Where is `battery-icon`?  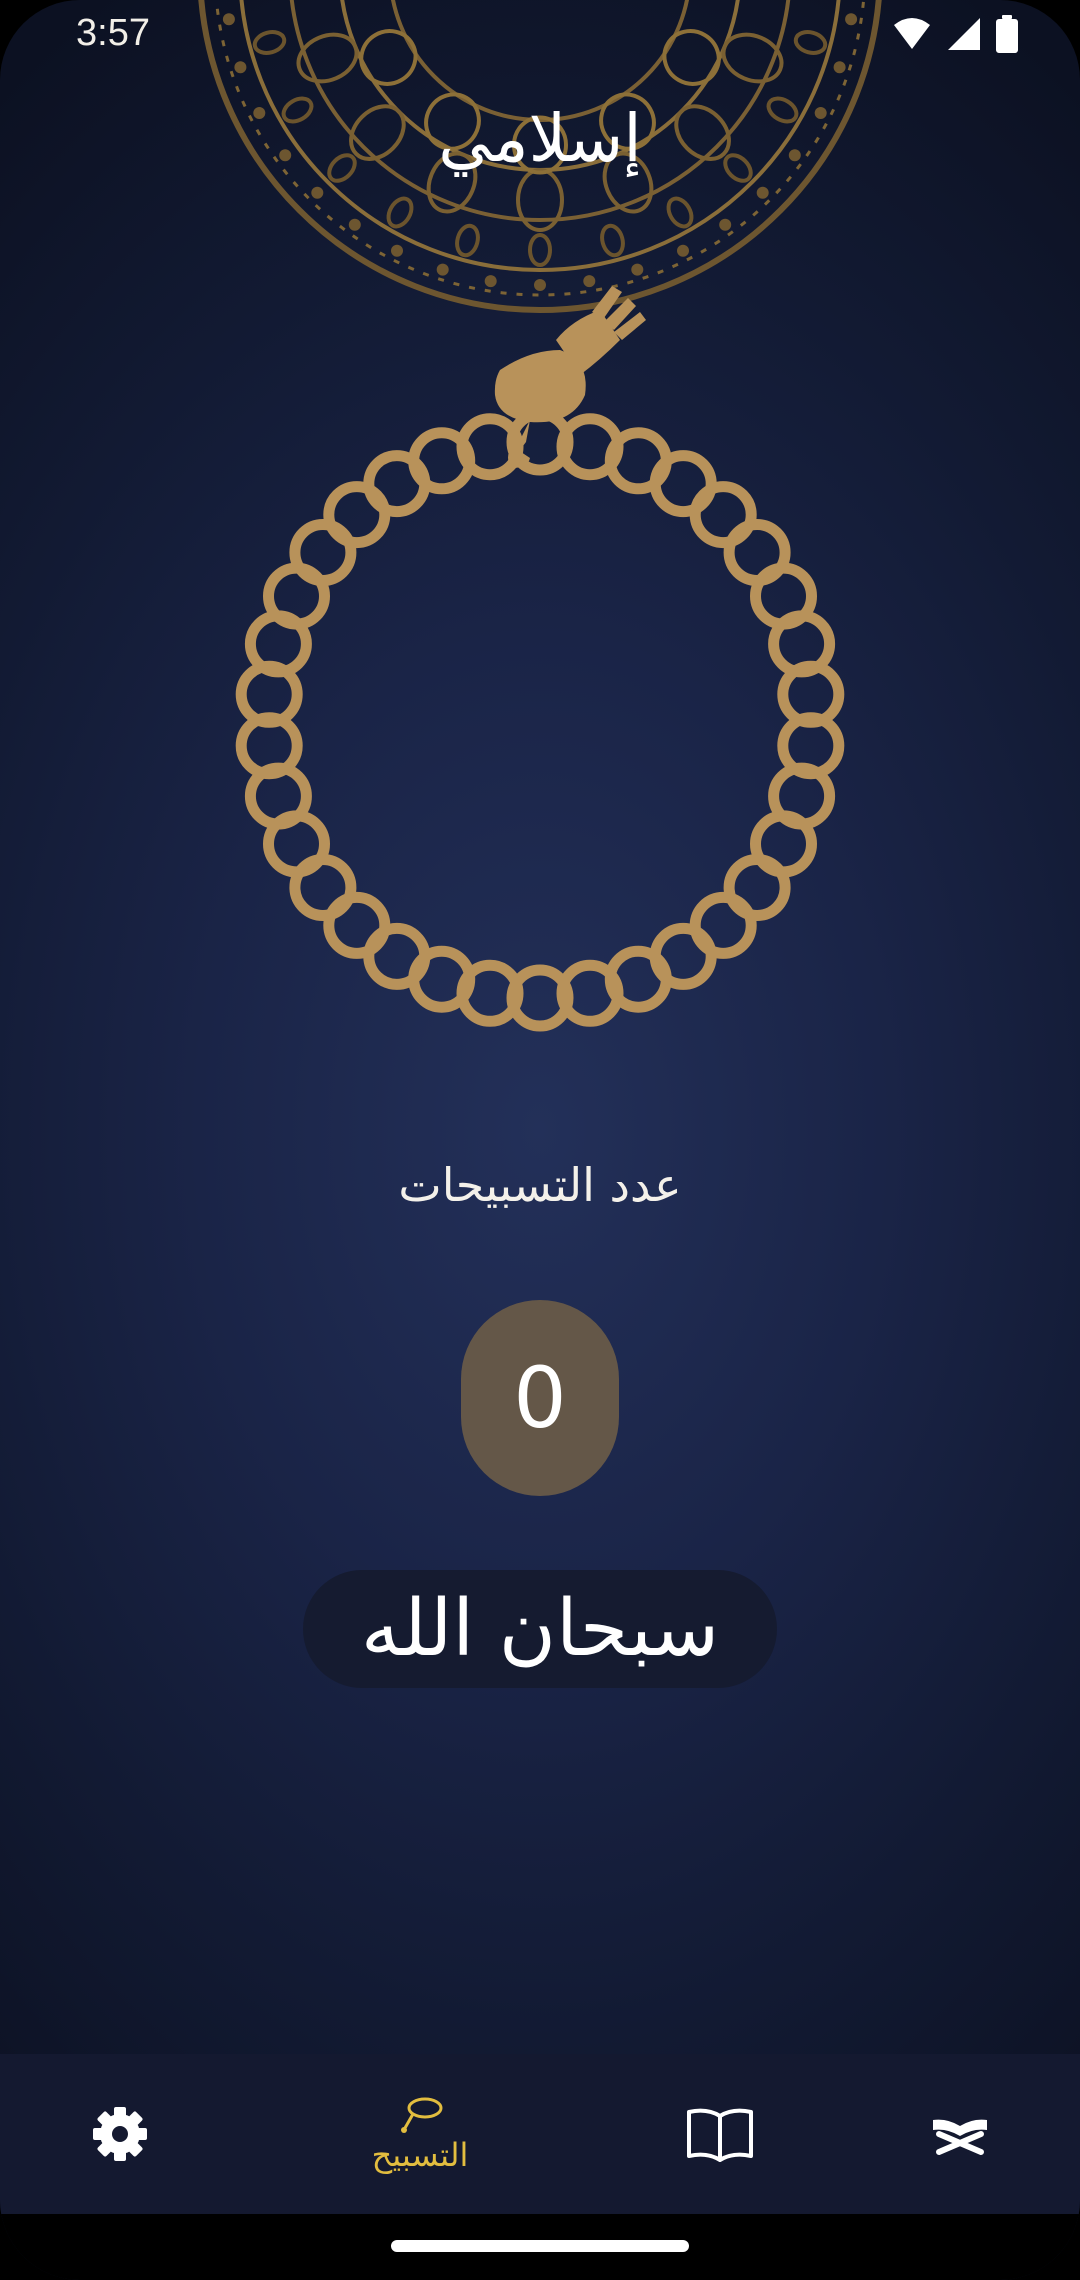
battery-icon is located at coordinates (1007, 34).